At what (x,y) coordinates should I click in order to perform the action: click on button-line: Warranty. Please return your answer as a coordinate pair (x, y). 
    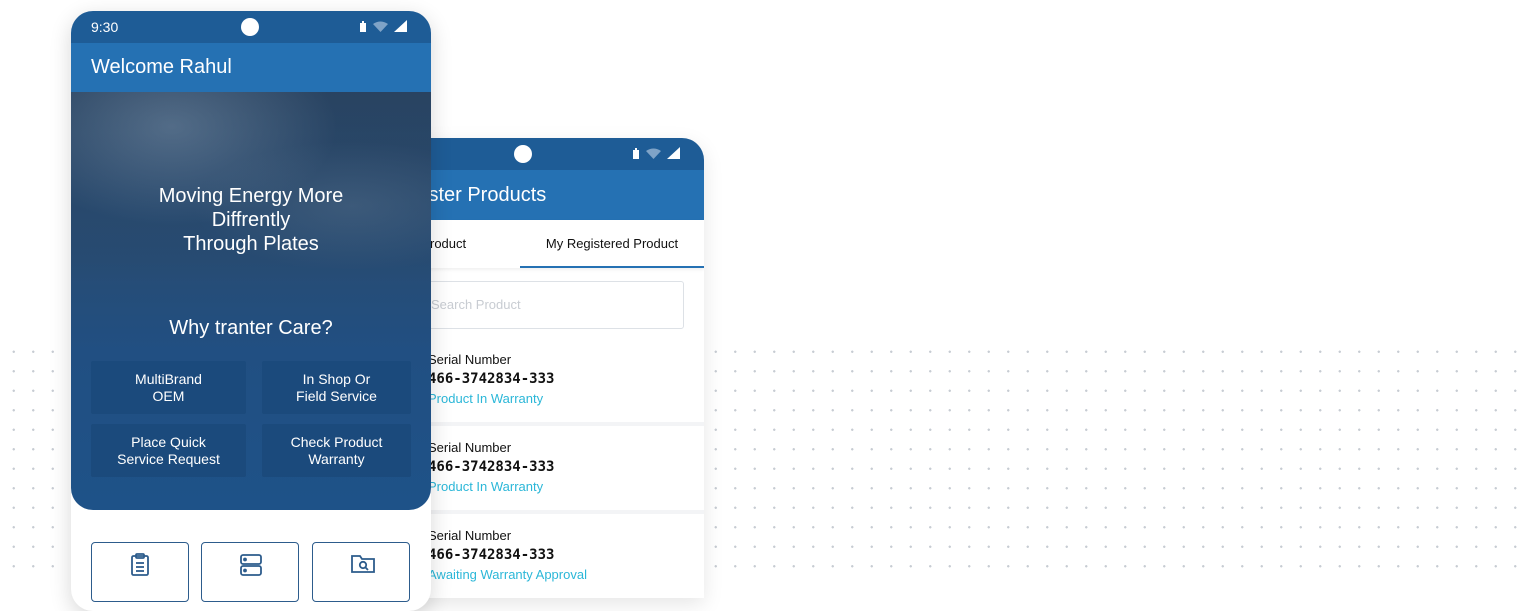
    Looking at the image, I should click on (336, 458).